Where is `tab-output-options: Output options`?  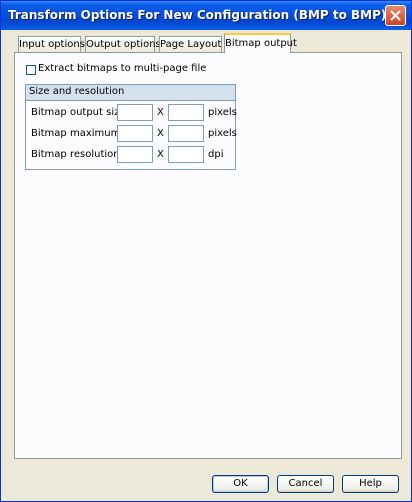 tab-output-options: Output options is located at coordinates (123, 44).